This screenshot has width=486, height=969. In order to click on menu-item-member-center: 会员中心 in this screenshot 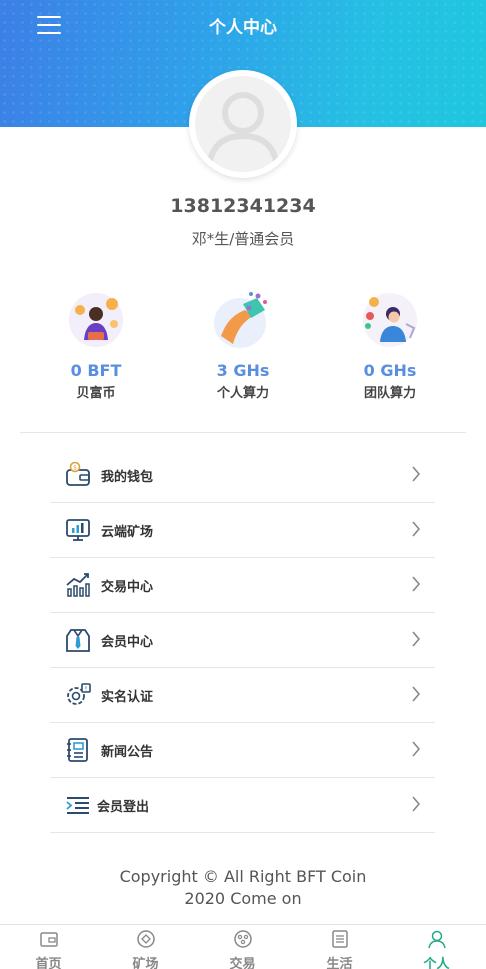, I will do `click(242, 640)`.